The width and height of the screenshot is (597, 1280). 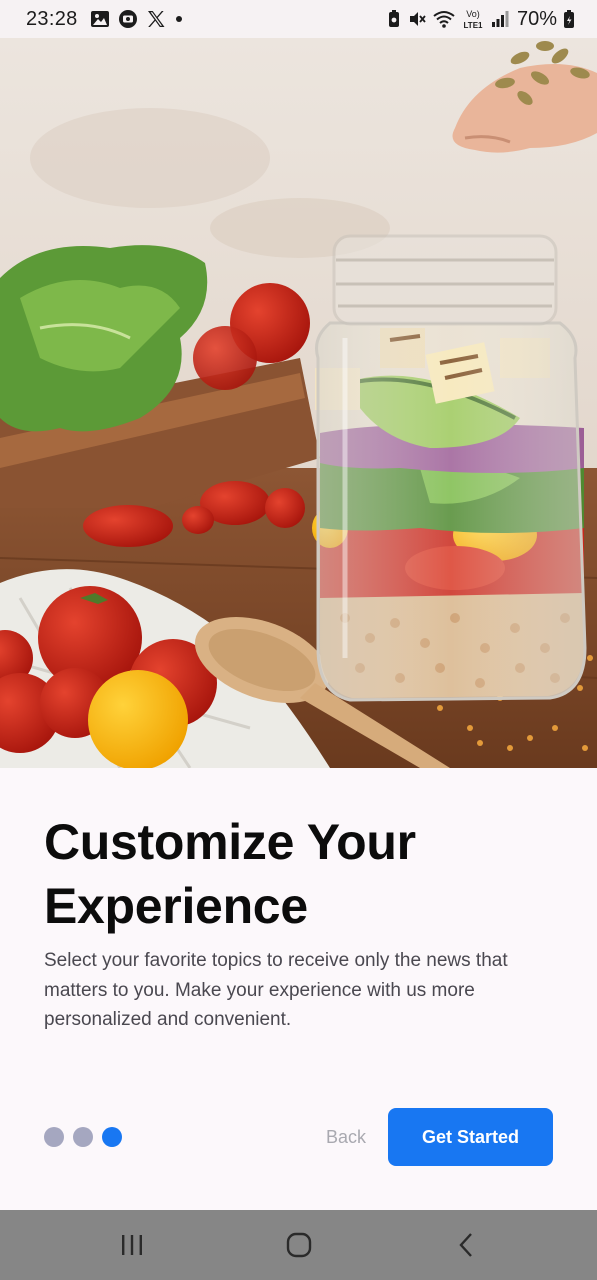 I want to click on status-bar-left: 23:28, so click(x=105, y=19).